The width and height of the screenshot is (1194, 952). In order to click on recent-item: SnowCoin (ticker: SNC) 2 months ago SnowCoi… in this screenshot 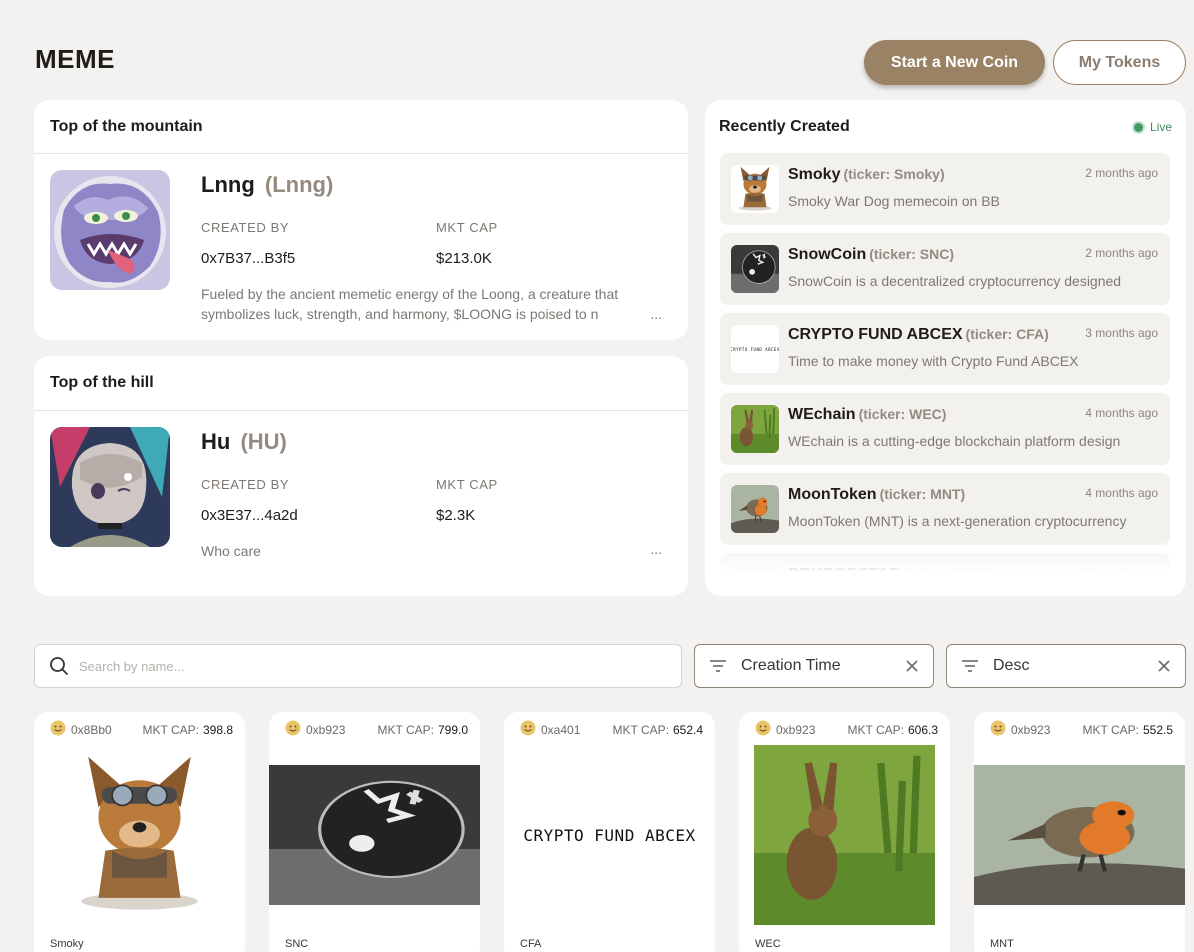, I will do `click(945, 269)`.